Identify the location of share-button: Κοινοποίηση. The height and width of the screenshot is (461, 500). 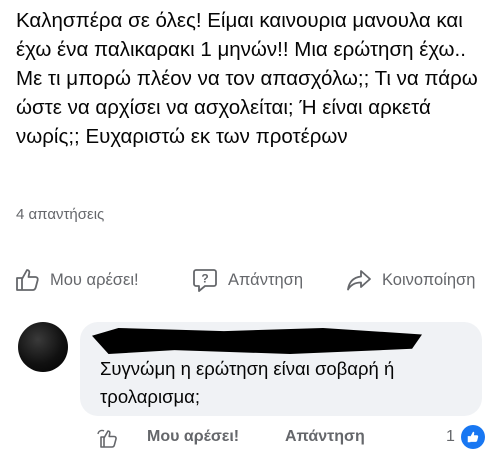
(410, 280).